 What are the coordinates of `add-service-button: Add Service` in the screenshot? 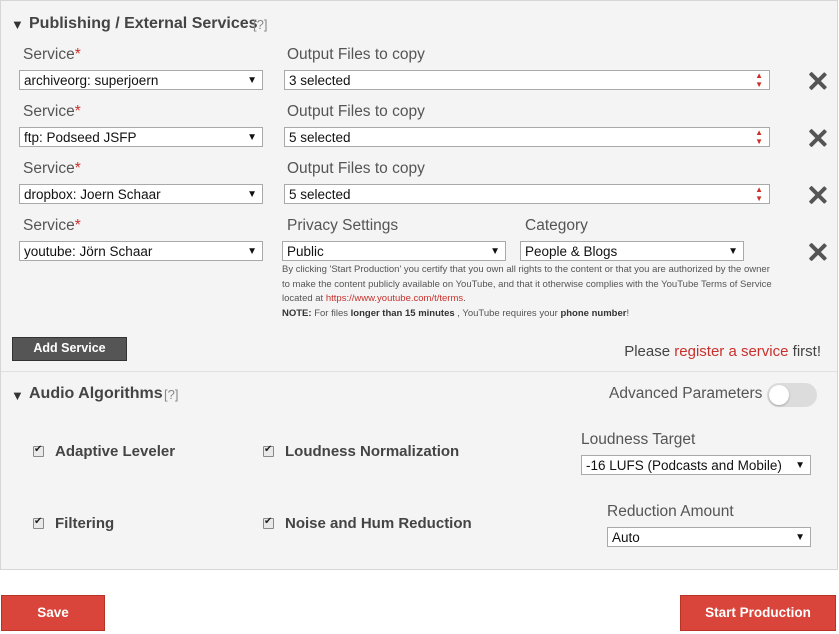 It's located at (69, 349).